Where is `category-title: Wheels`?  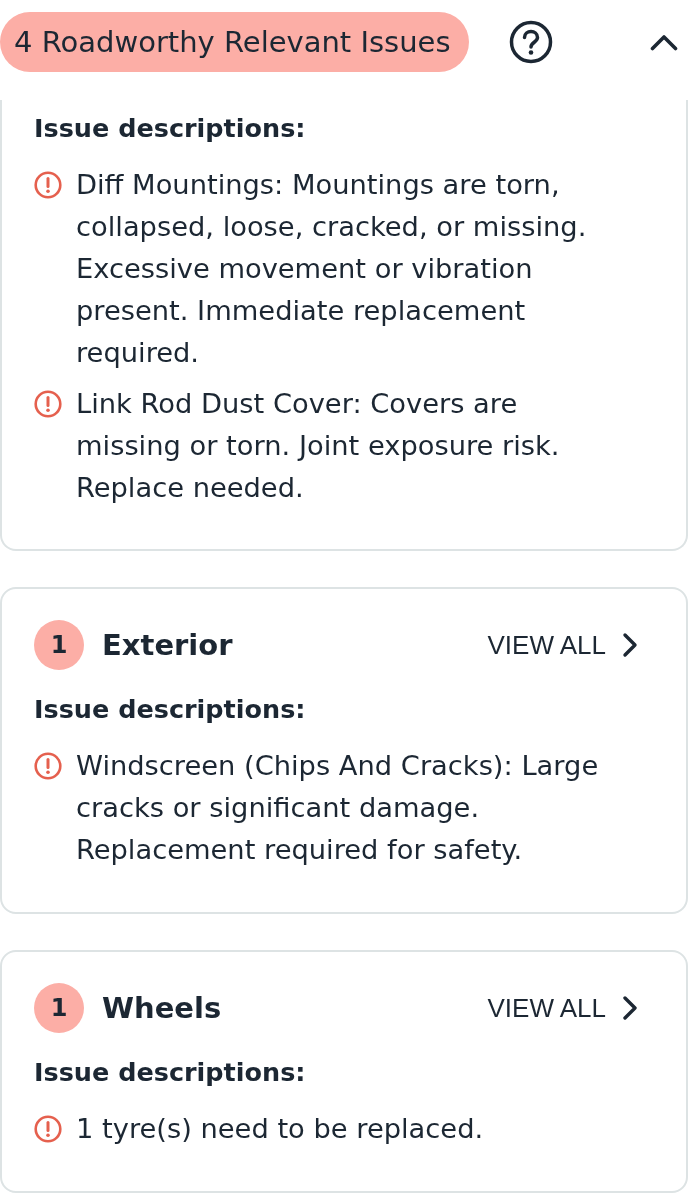 category-title: Wheels is located at coordinates (162, 1008).